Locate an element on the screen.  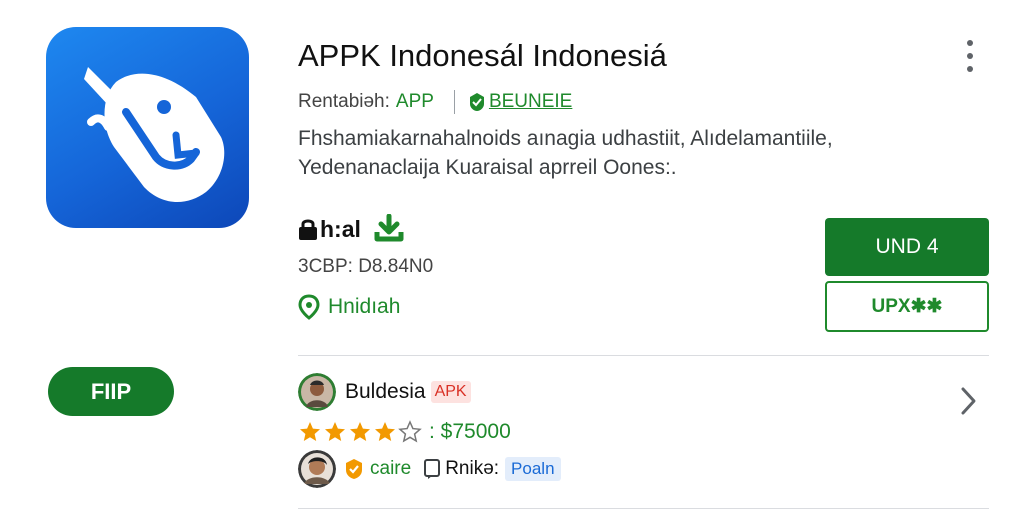
stat-row: h:al is located at coordinates (351, 229).